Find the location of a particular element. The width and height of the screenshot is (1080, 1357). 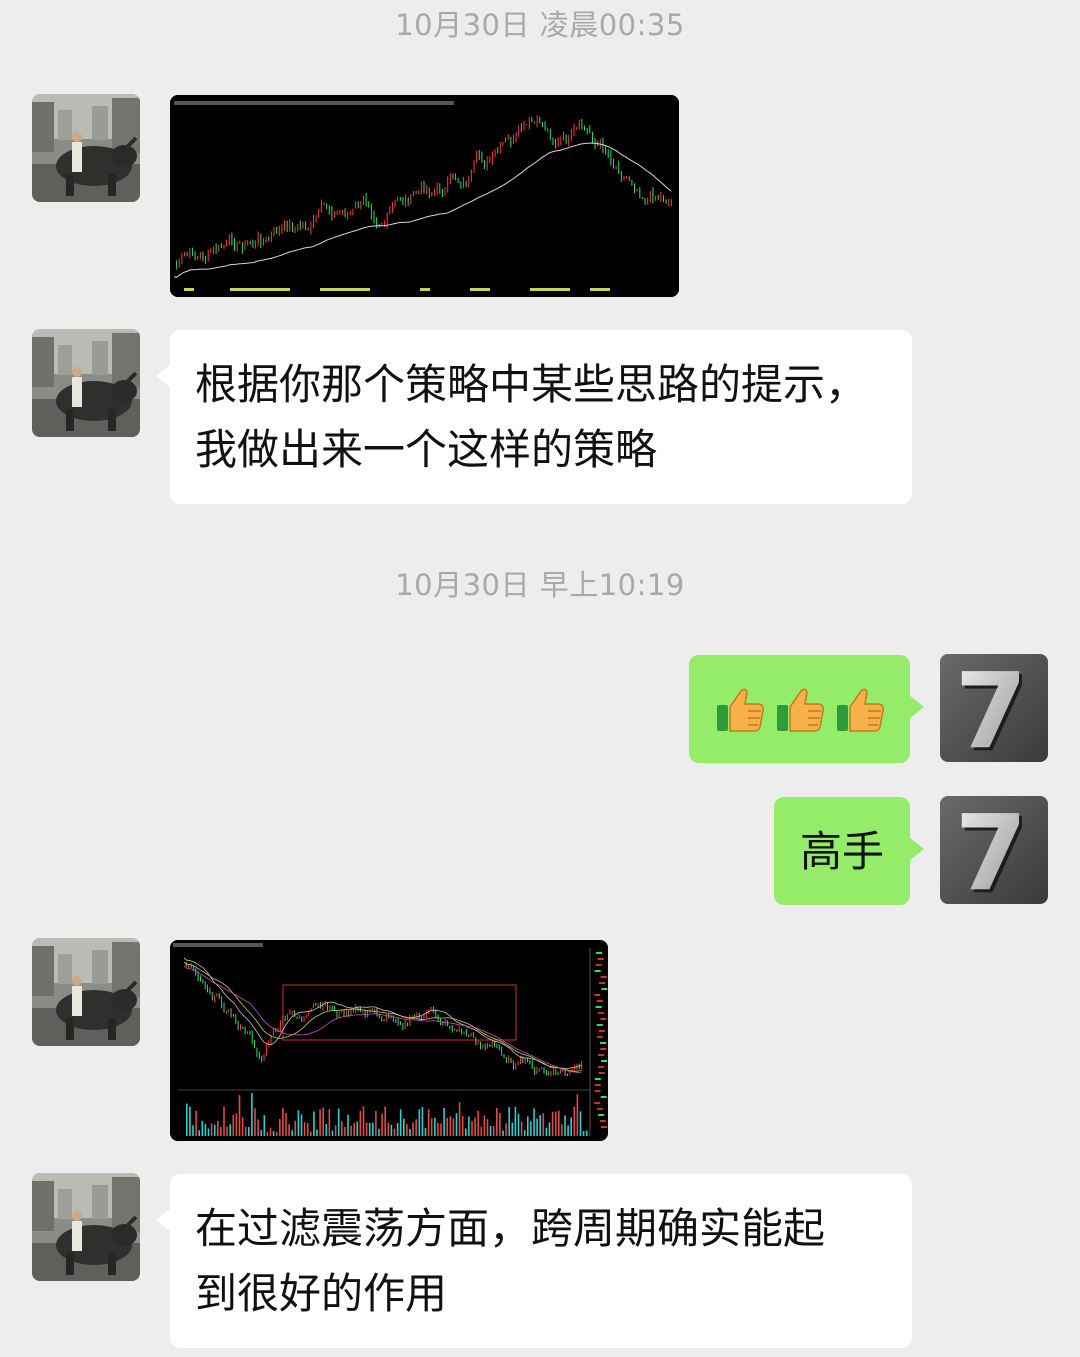

text-message-bubble: 在过滤震荡方面，跨周期确实能起 到很好的作用 is located at coordinates (534, 1261).